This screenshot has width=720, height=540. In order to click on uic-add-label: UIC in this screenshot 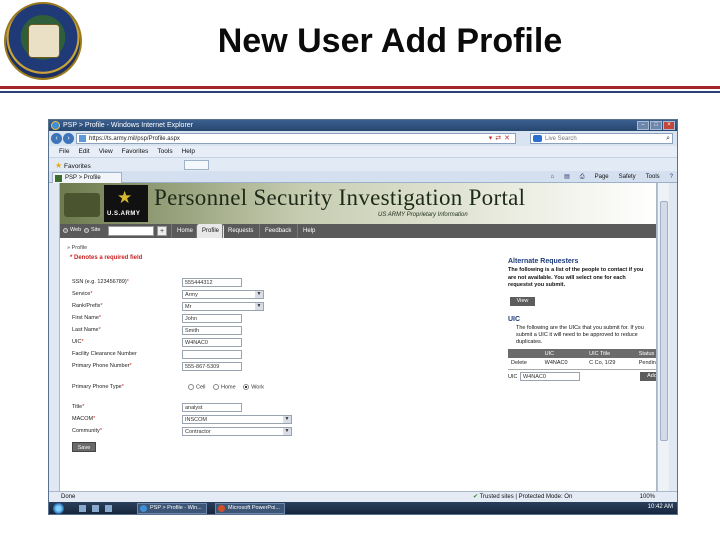, I will do `click(513, 377)`.